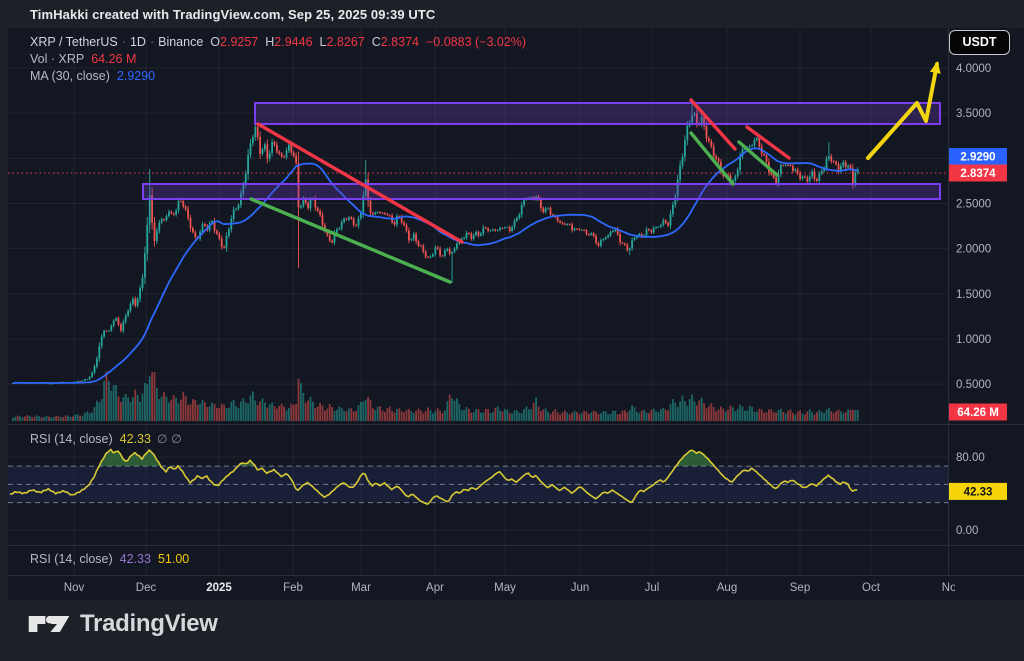 Image resolution: width=1024 pixels, height=661 pixels. Describe the element at coordinates (169, 439) in the screenshot. I see `rsi-hidden-sources: ∅ ∅` at that location.